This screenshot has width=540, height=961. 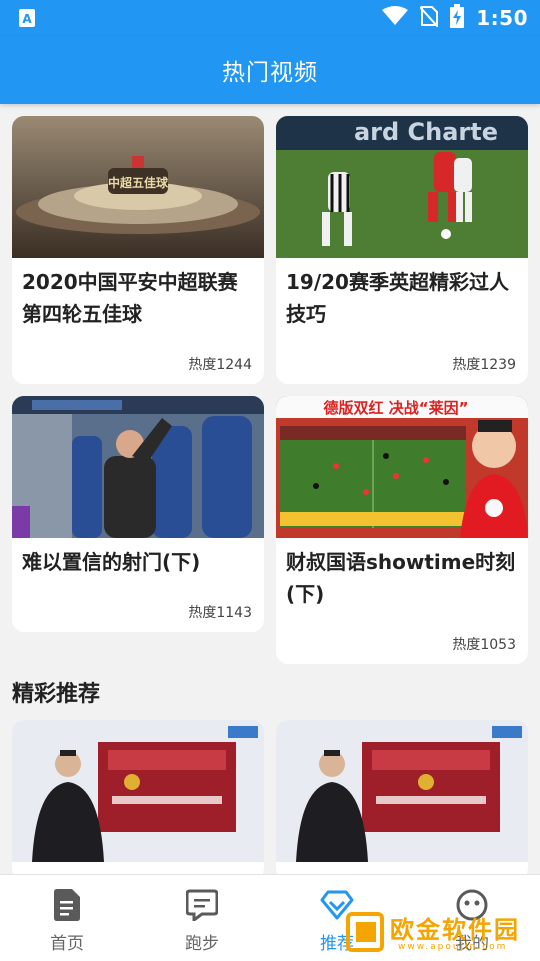 I want to click on video-card: 德版双红 决战“莱因” 财叔国语showtime时刻(下) 热度1053, so click(x=402, y=530).